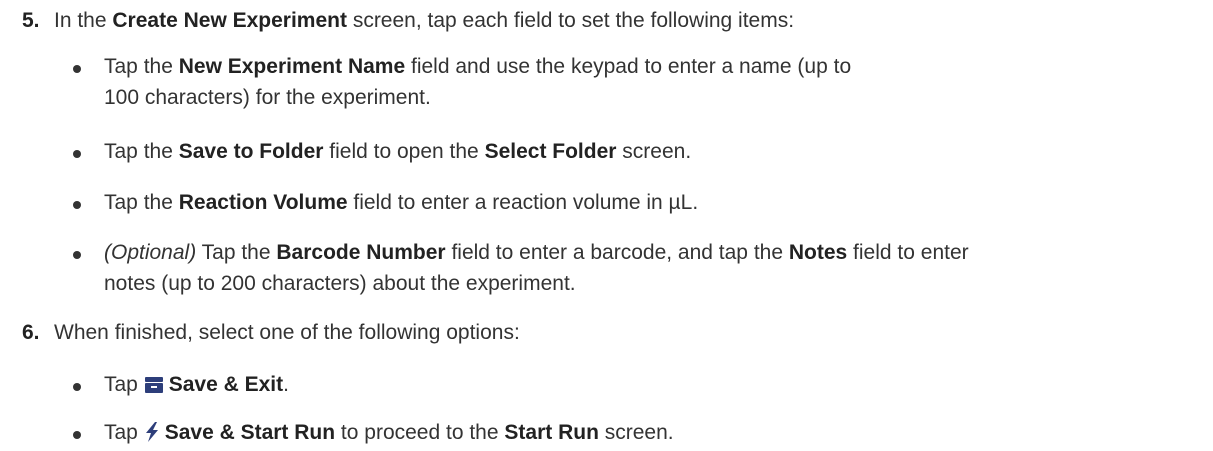 The image size is (1213, 451). What do you see at coordinates (31, 20) in the screenshot?
I see `step-number: 5.` at bounding box center [31, 20].